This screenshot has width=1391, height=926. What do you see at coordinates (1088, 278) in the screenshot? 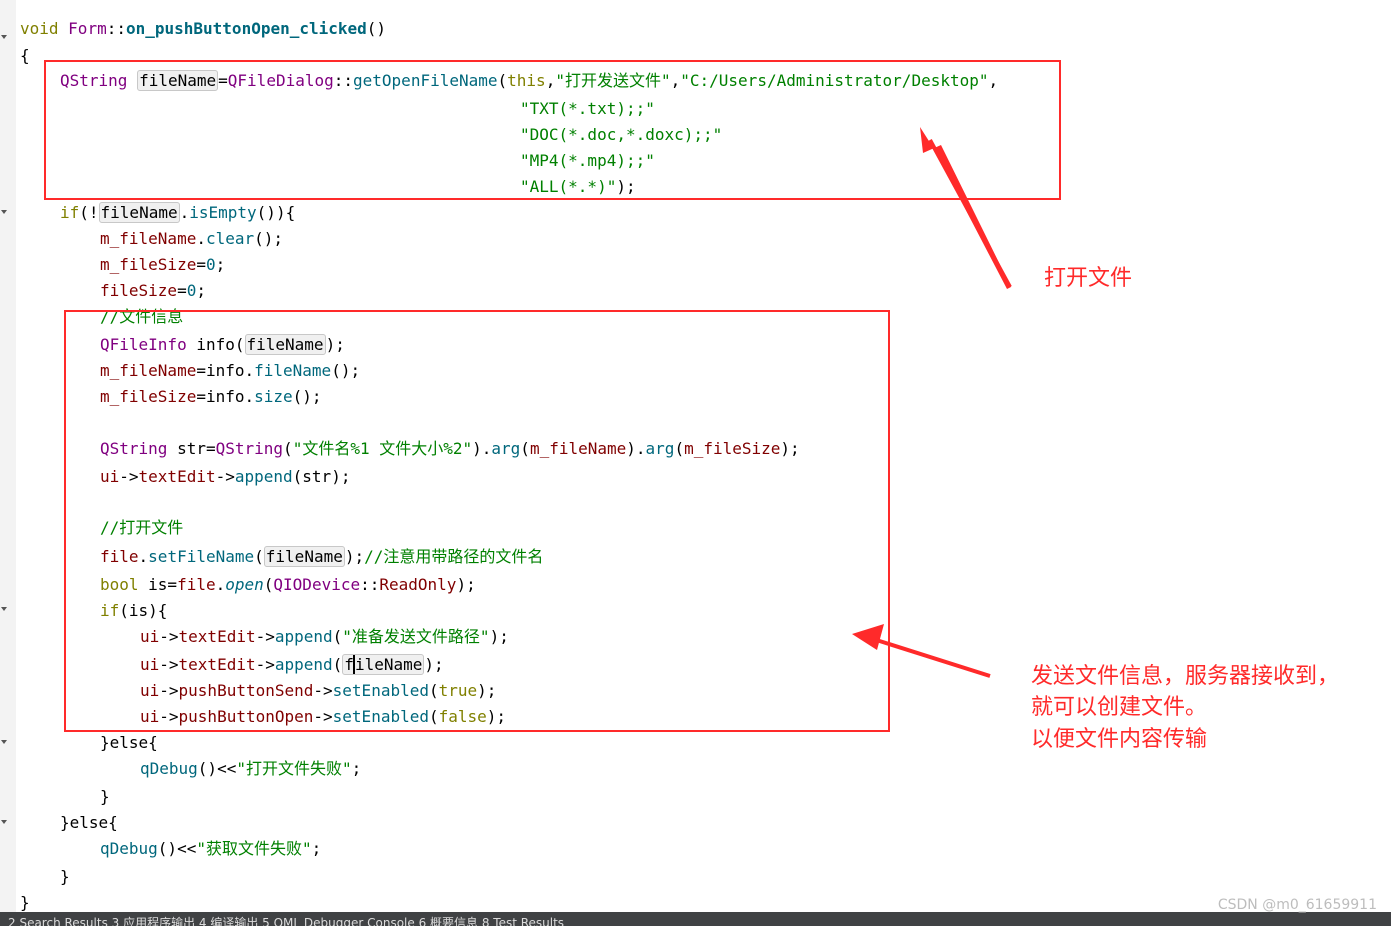
I see `annotation-open-file: 打开文件` at bounding box center [1088, 278].